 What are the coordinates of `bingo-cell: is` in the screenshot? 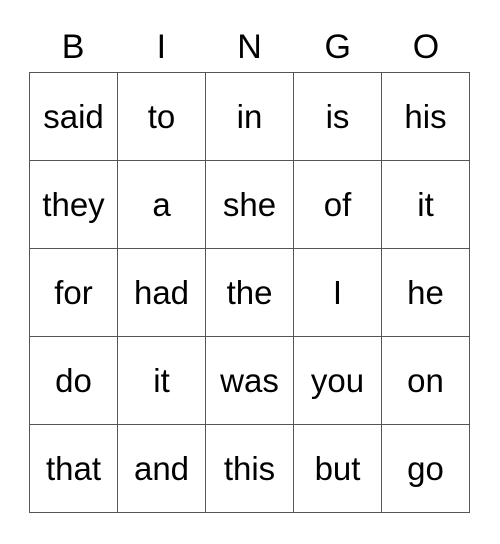 It's located at (338, 117).